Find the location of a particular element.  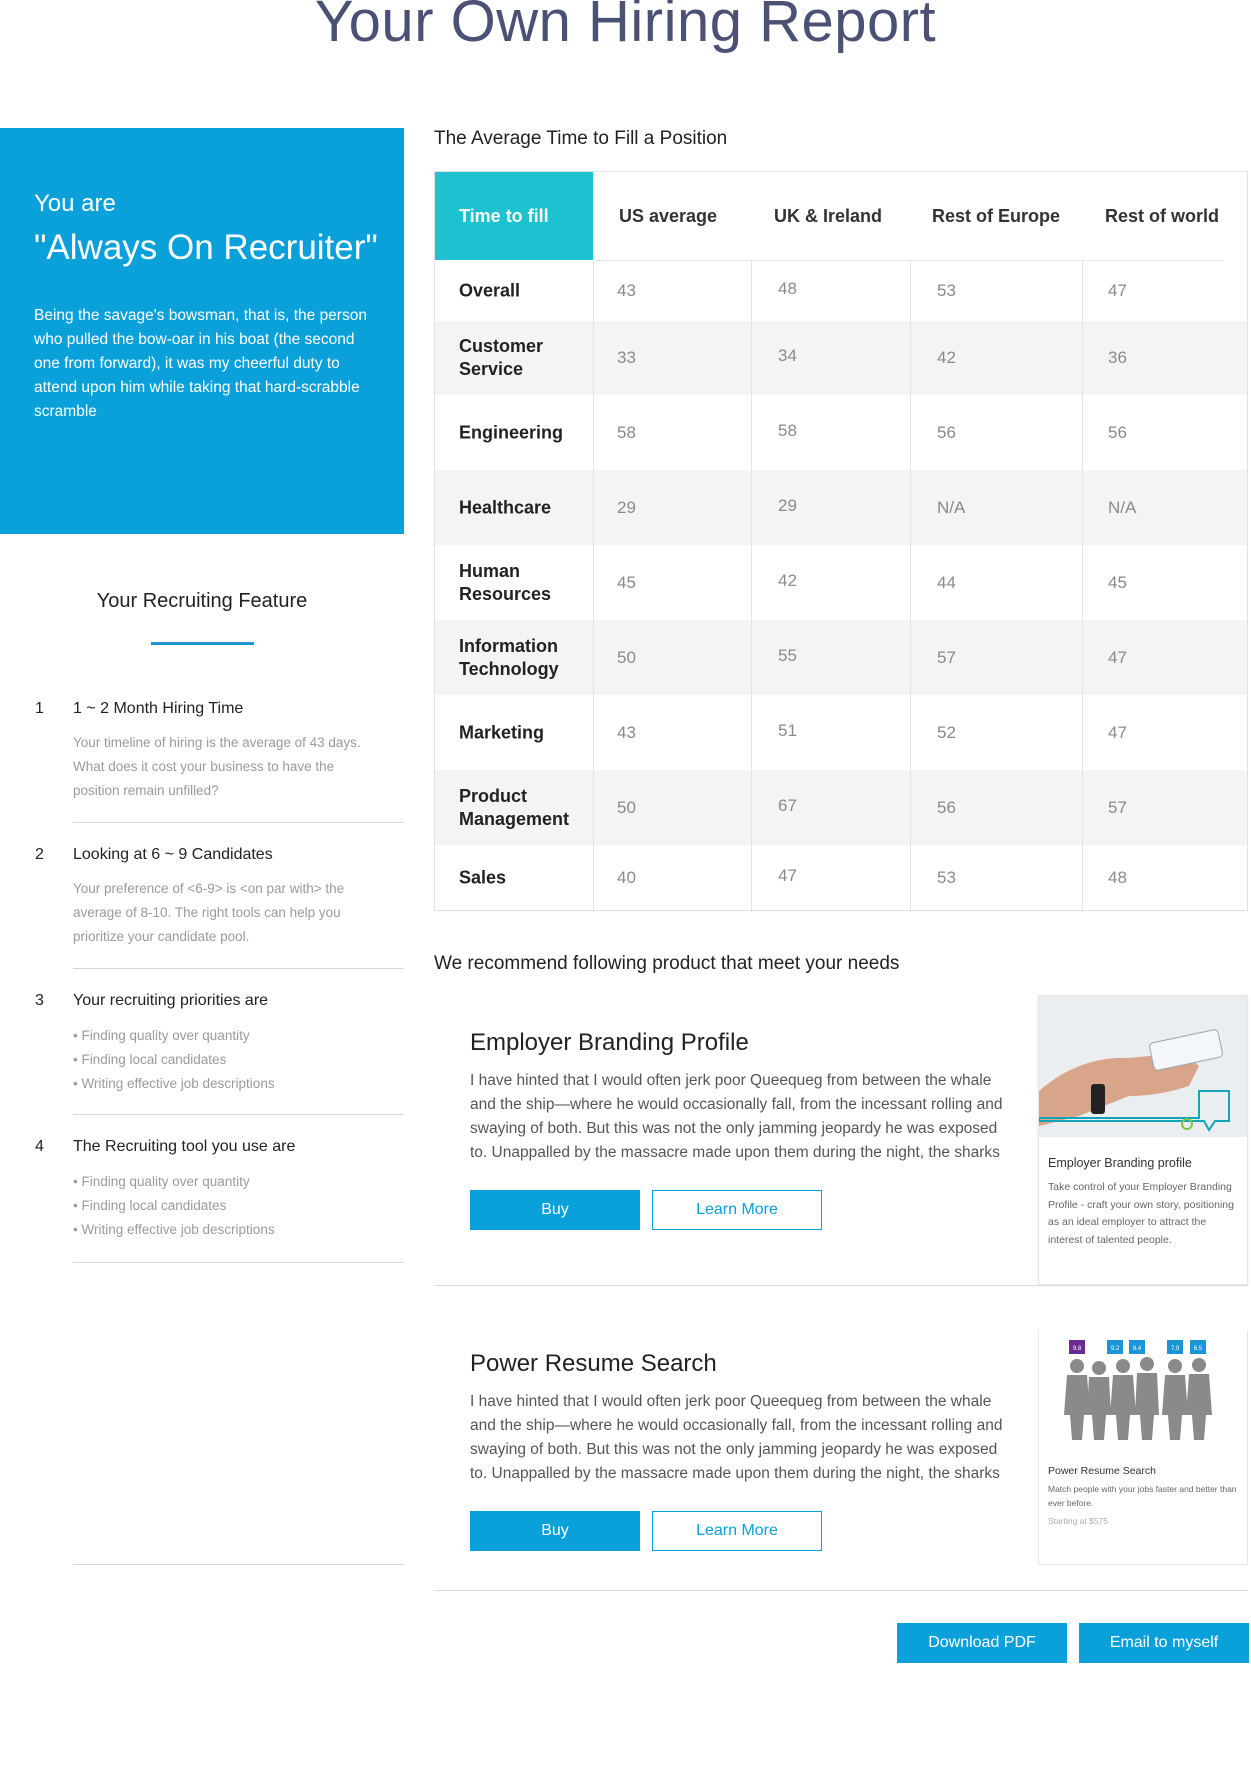

table-row: Overall 43 48 53 47 is located at coordinates (841, 290).